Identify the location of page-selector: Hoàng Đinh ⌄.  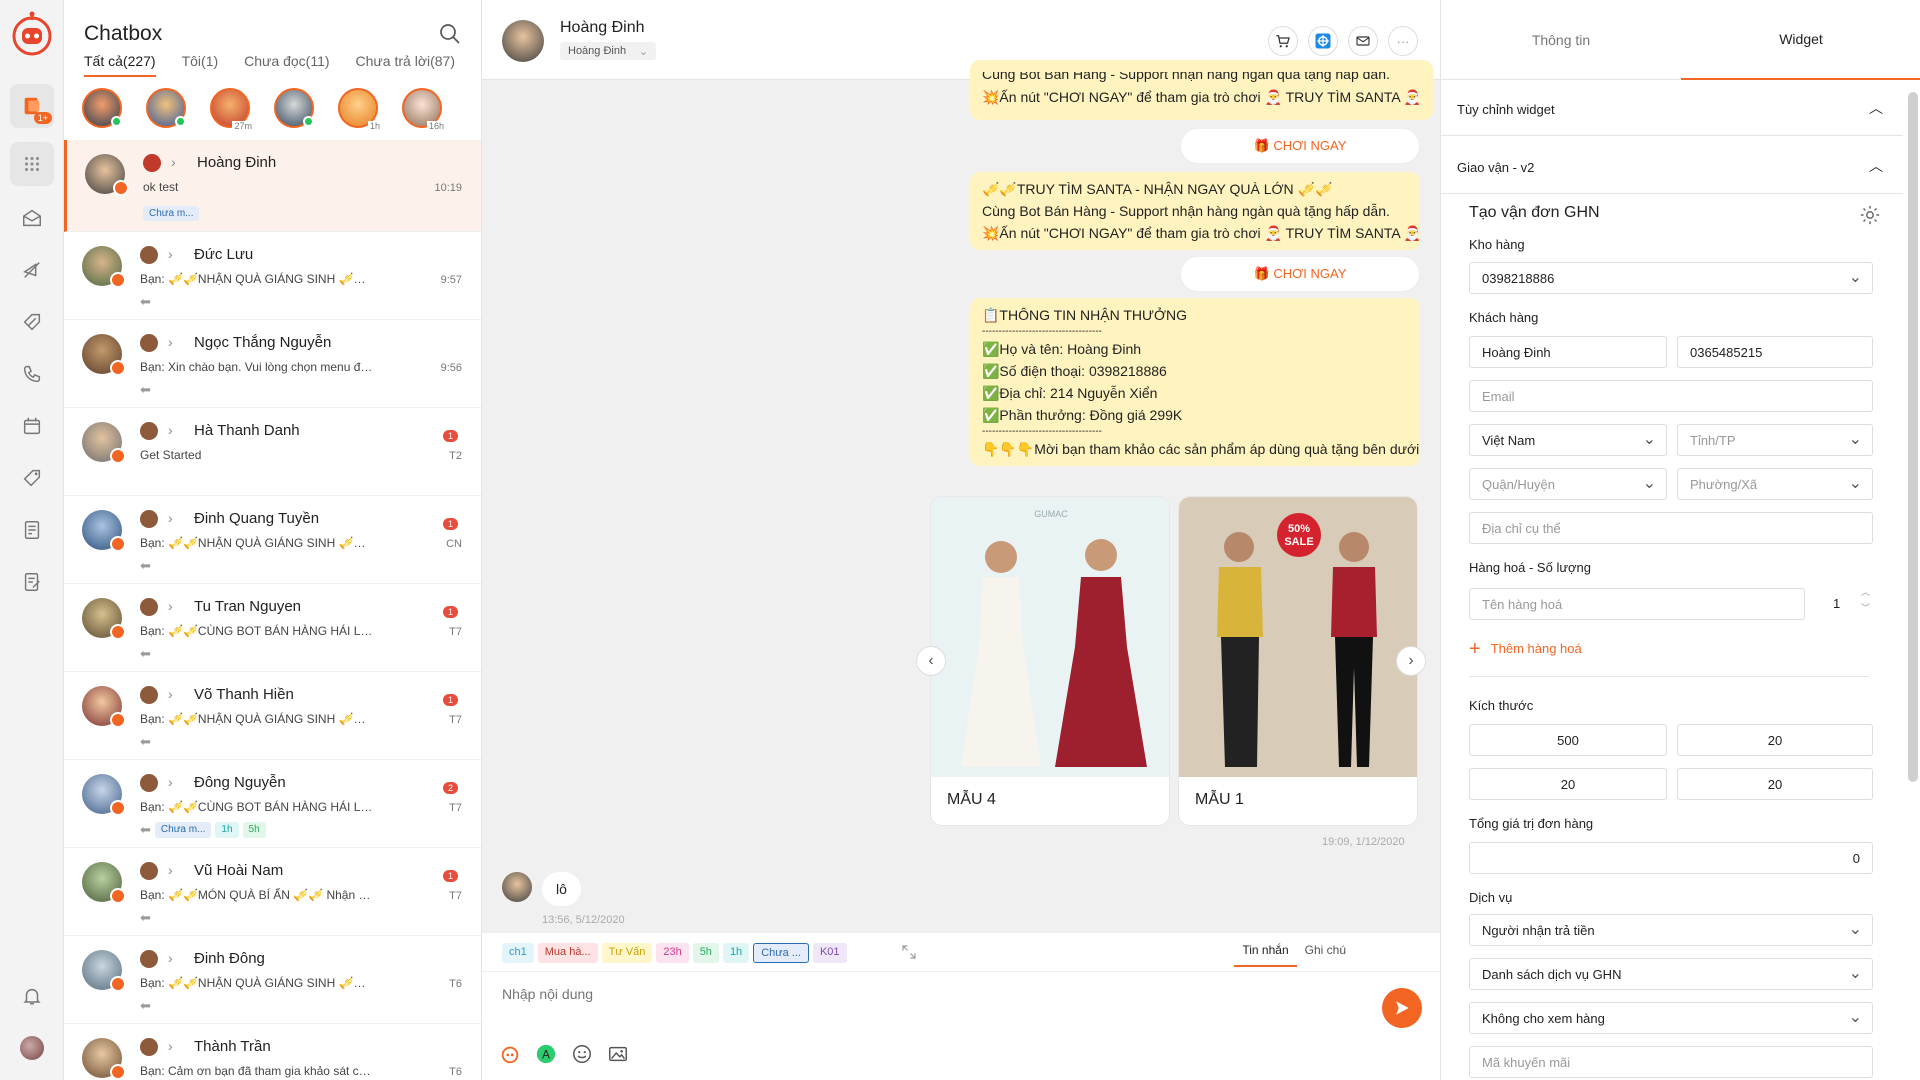
(608, 51).